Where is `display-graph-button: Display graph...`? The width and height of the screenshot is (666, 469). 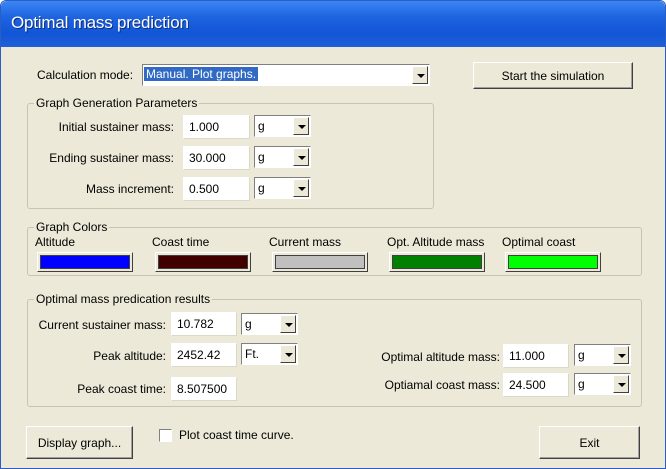 display-graph-button: Display graph... is located at coordinates (79, 442).